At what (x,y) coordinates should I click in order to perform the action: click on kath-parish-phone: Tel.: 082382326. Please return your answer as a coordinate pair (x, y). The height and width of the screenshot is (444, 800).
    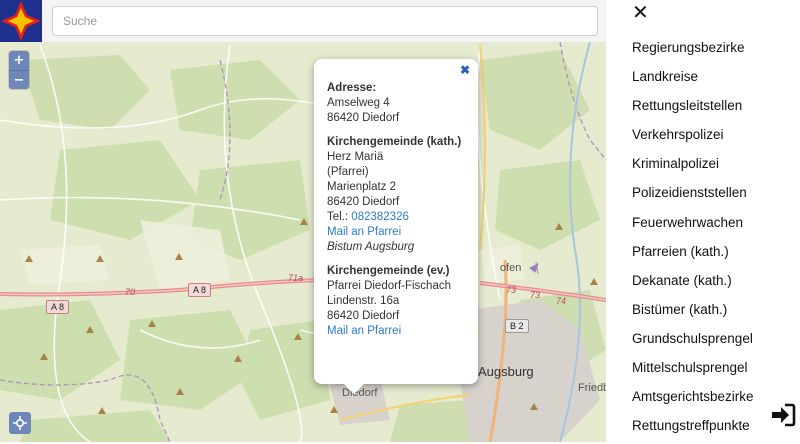
    Looking at the image, I should click on (396, 217).